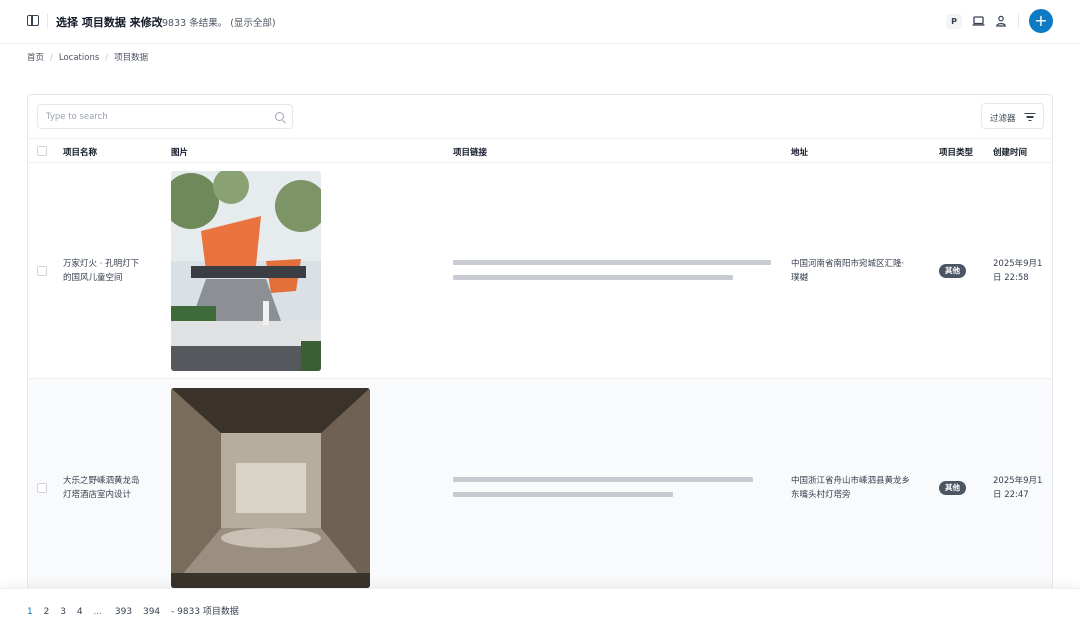 The width and height of the screenshot is (1080, 631). Describe the element at coordinates (219, 22) in the screenshot. I see `result-count: 9833 条结果。 (显示全部)` at that location.